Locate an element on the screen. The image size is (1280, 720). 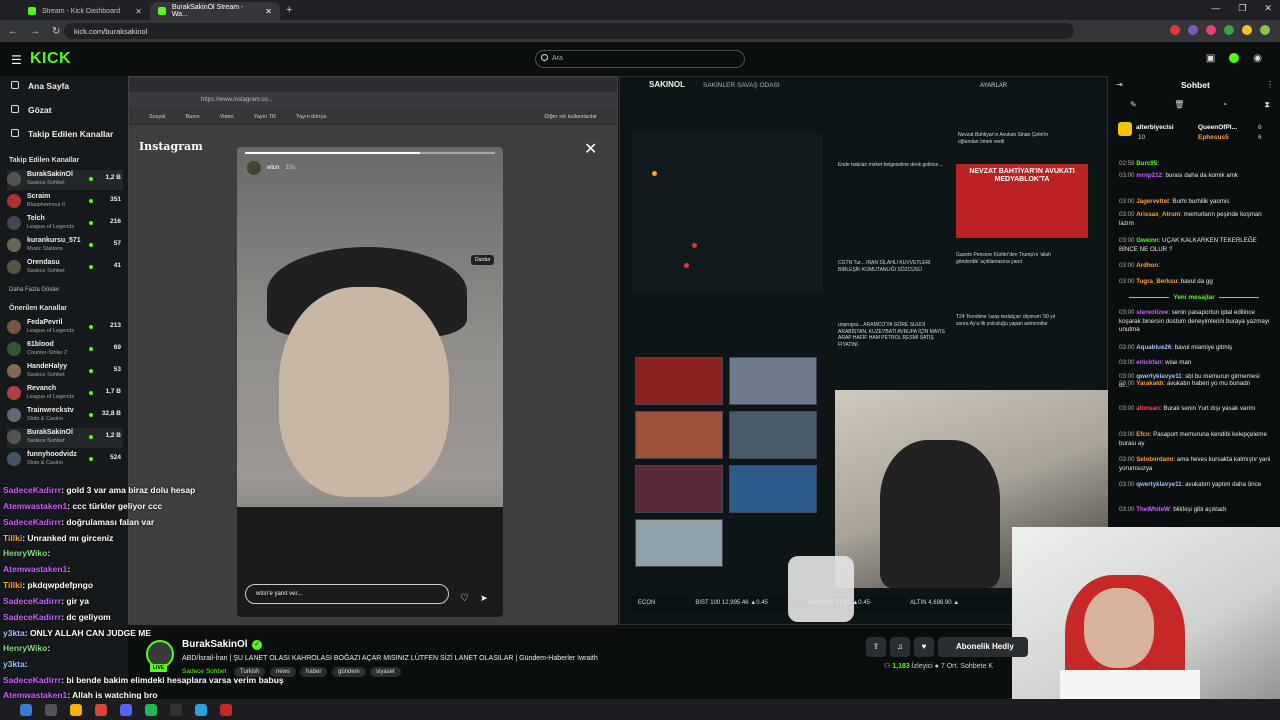
sidebar-channel: Telch League of Legends 216 is located at coordinates (65, 224).